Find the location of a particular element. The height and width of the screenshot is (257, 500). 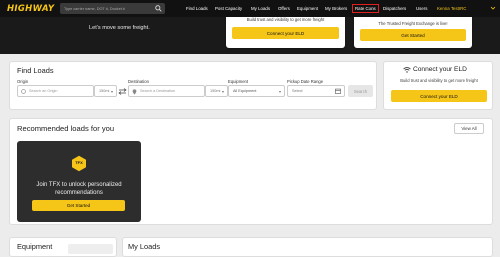

hero-get-started-button: Get Started is located at coordinates (413, 35).